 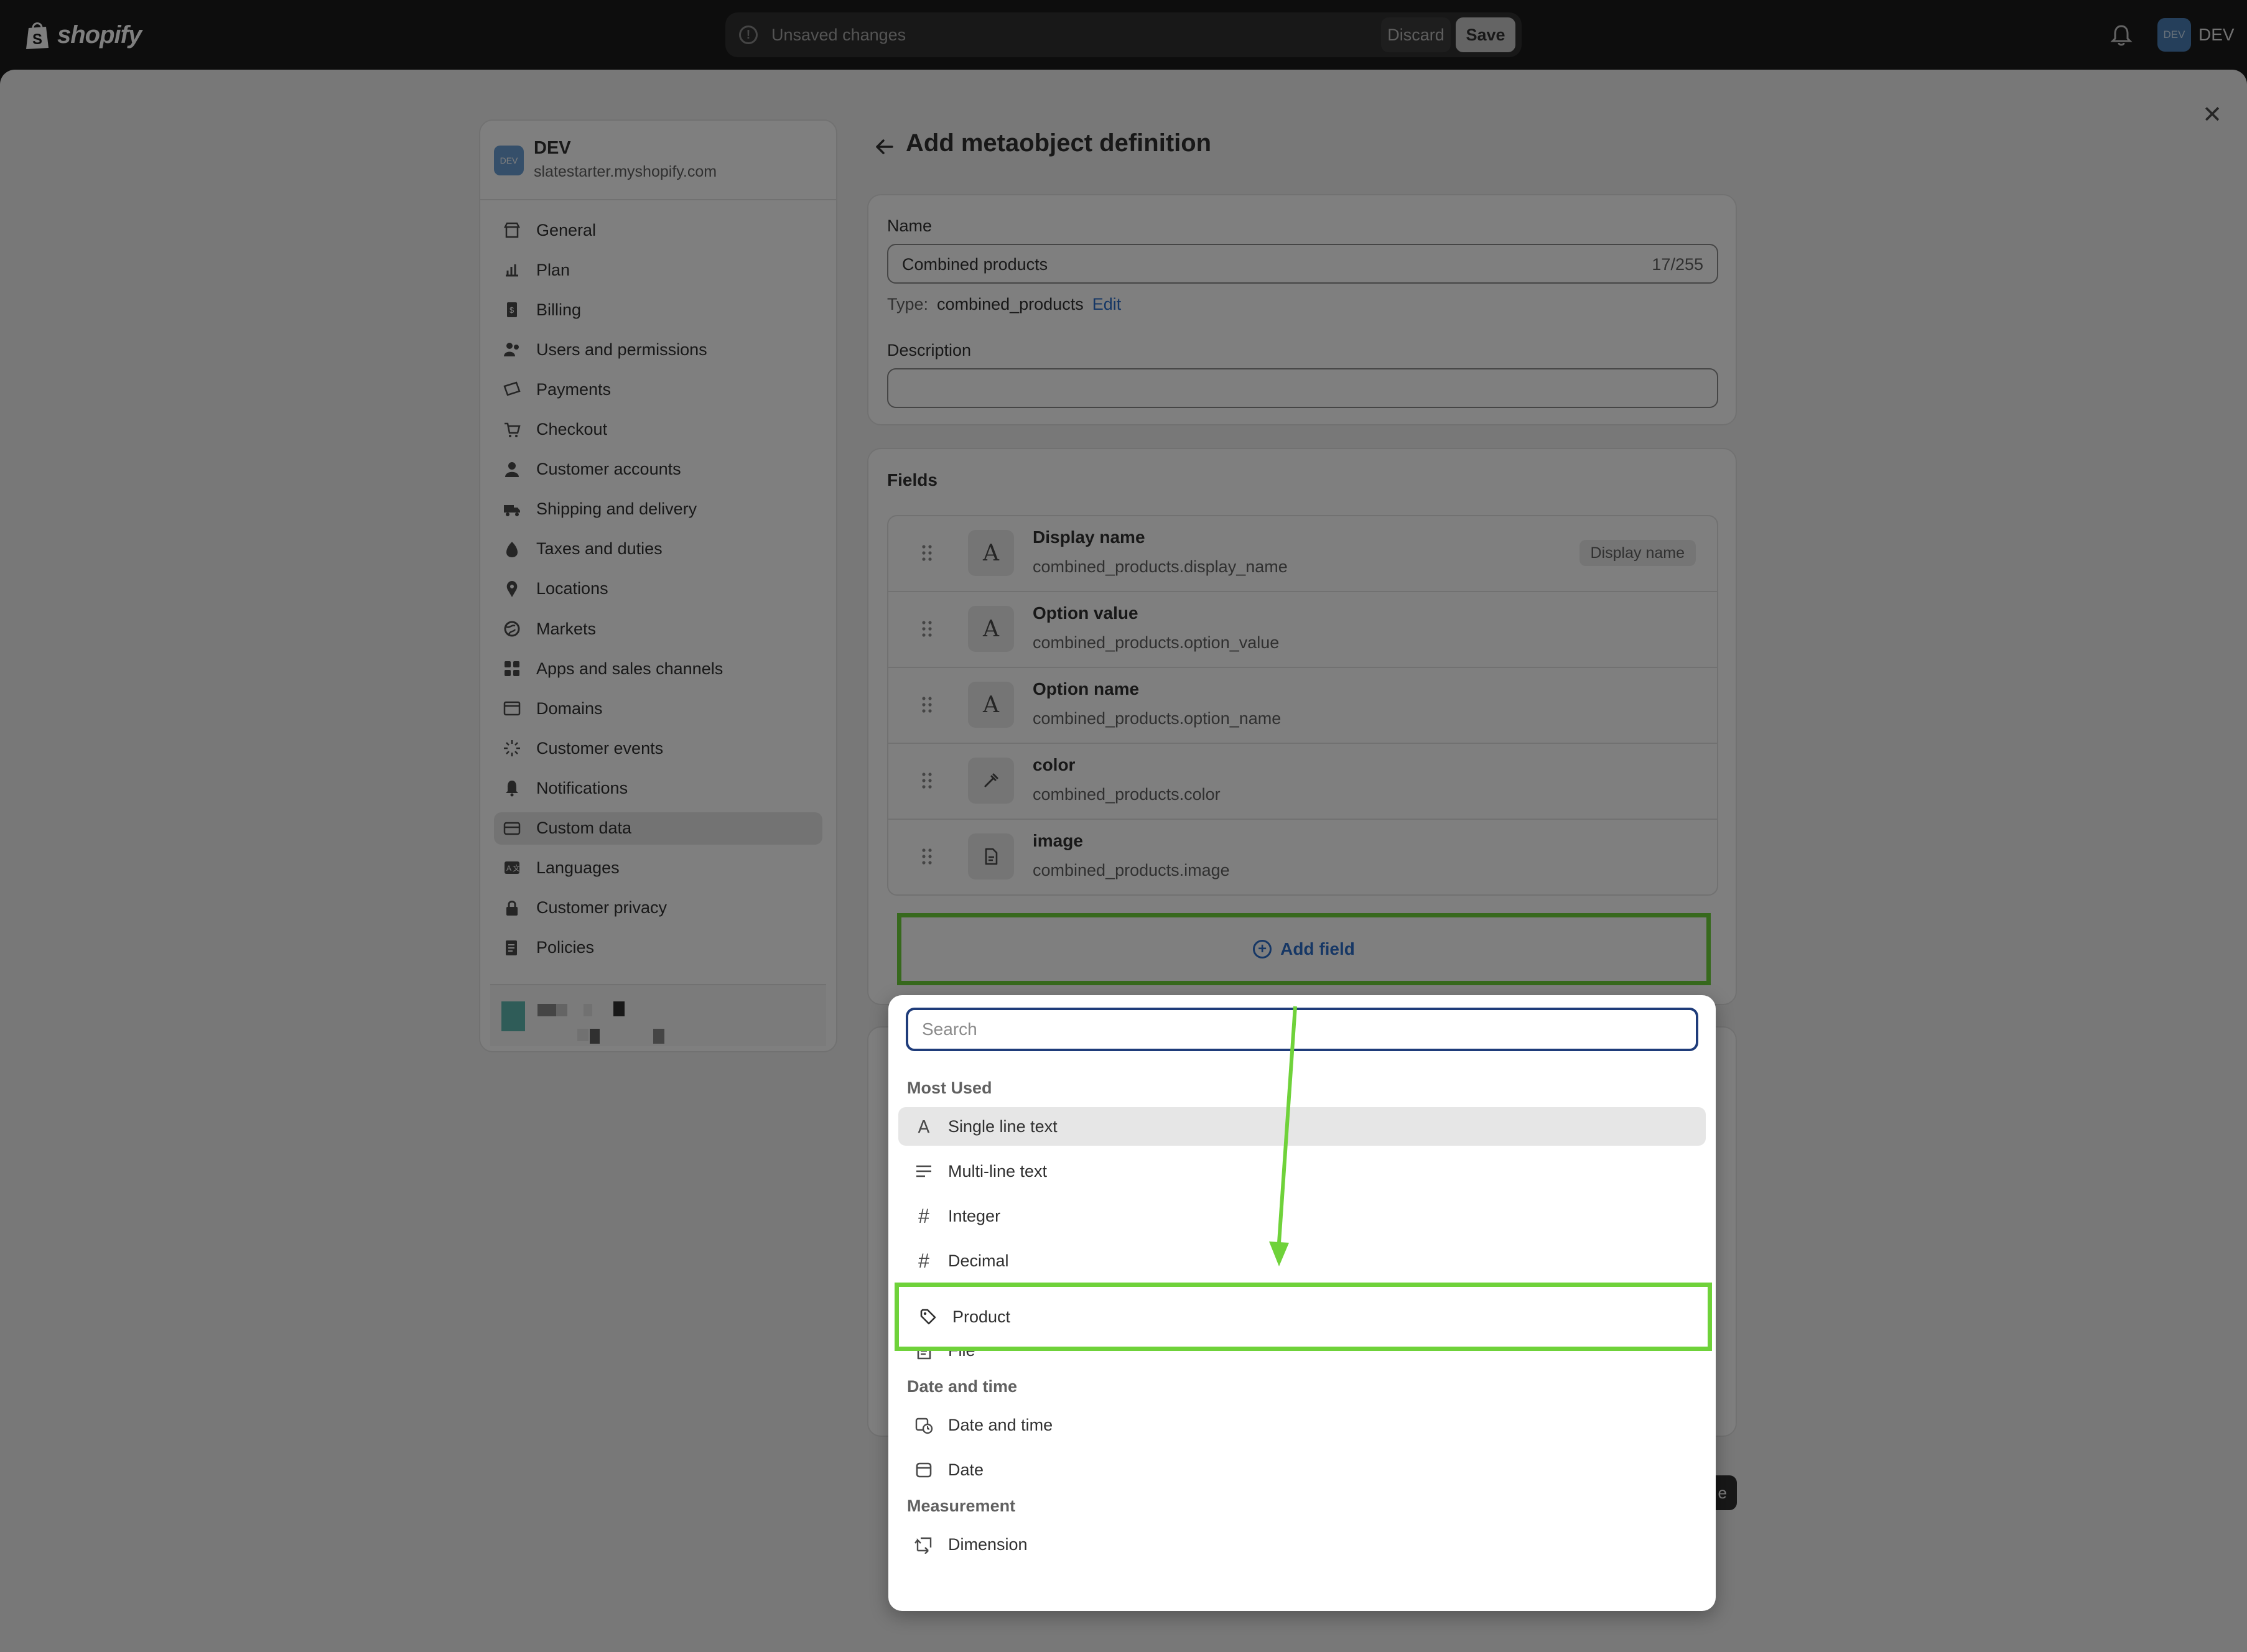 What do you see at coordinates (1160, 566) in the screenshot?
I see `field-key: combined_products.display_name` at bounding box center [1160, 566].